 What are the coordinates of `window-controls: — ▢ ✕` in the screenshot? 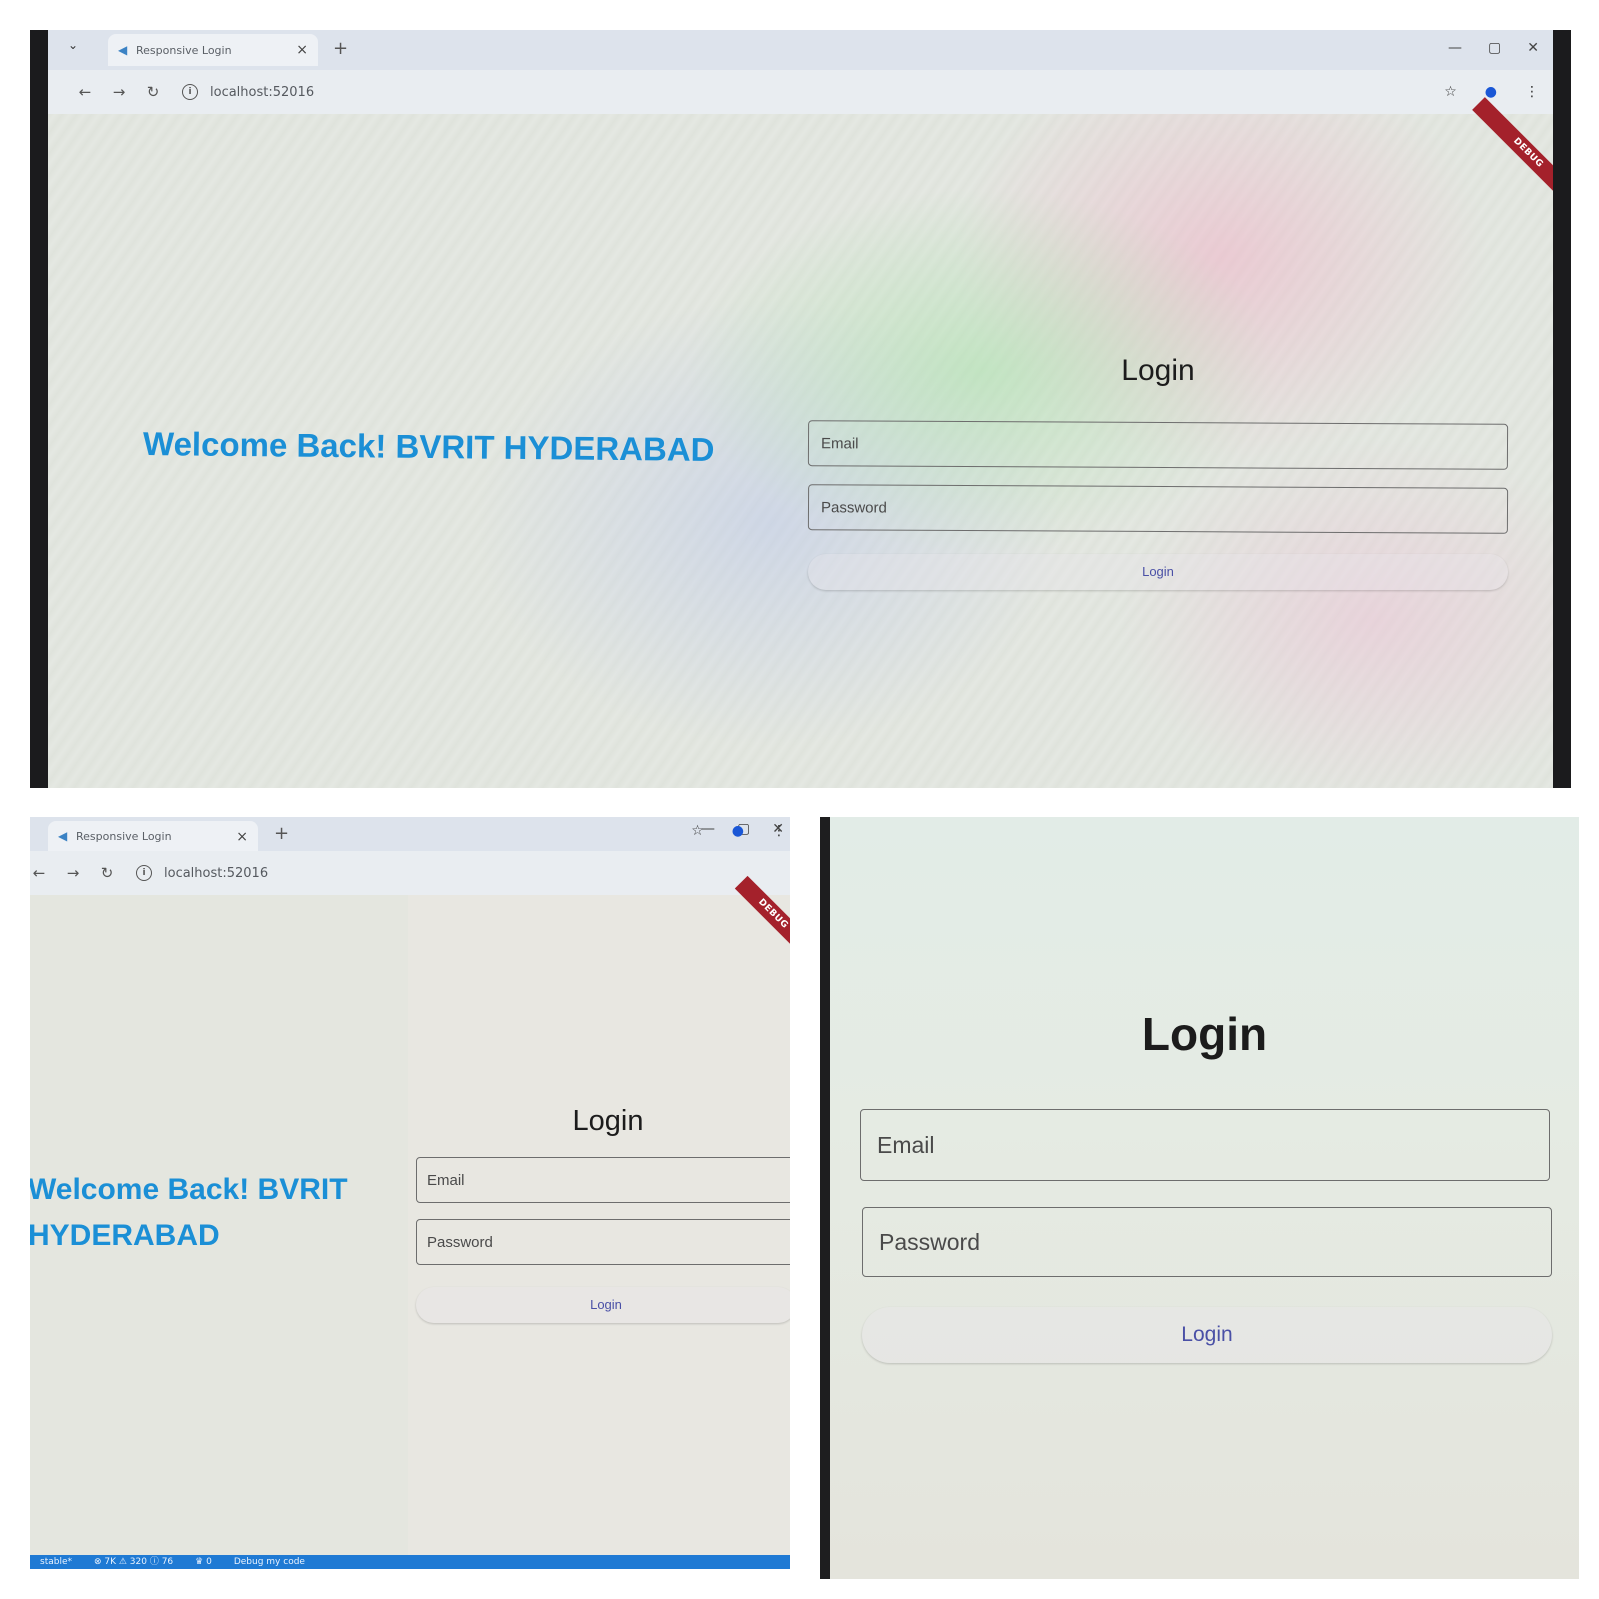 It's located at (1493, 48).